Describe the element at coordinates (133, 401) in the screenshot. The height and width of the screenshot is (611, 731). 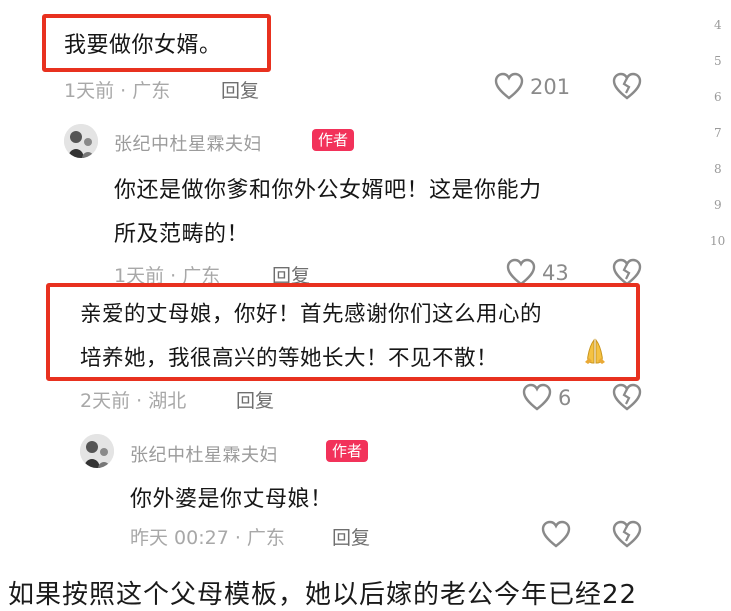
I see `comment-meta: 2天前 · 湖北` at that location.